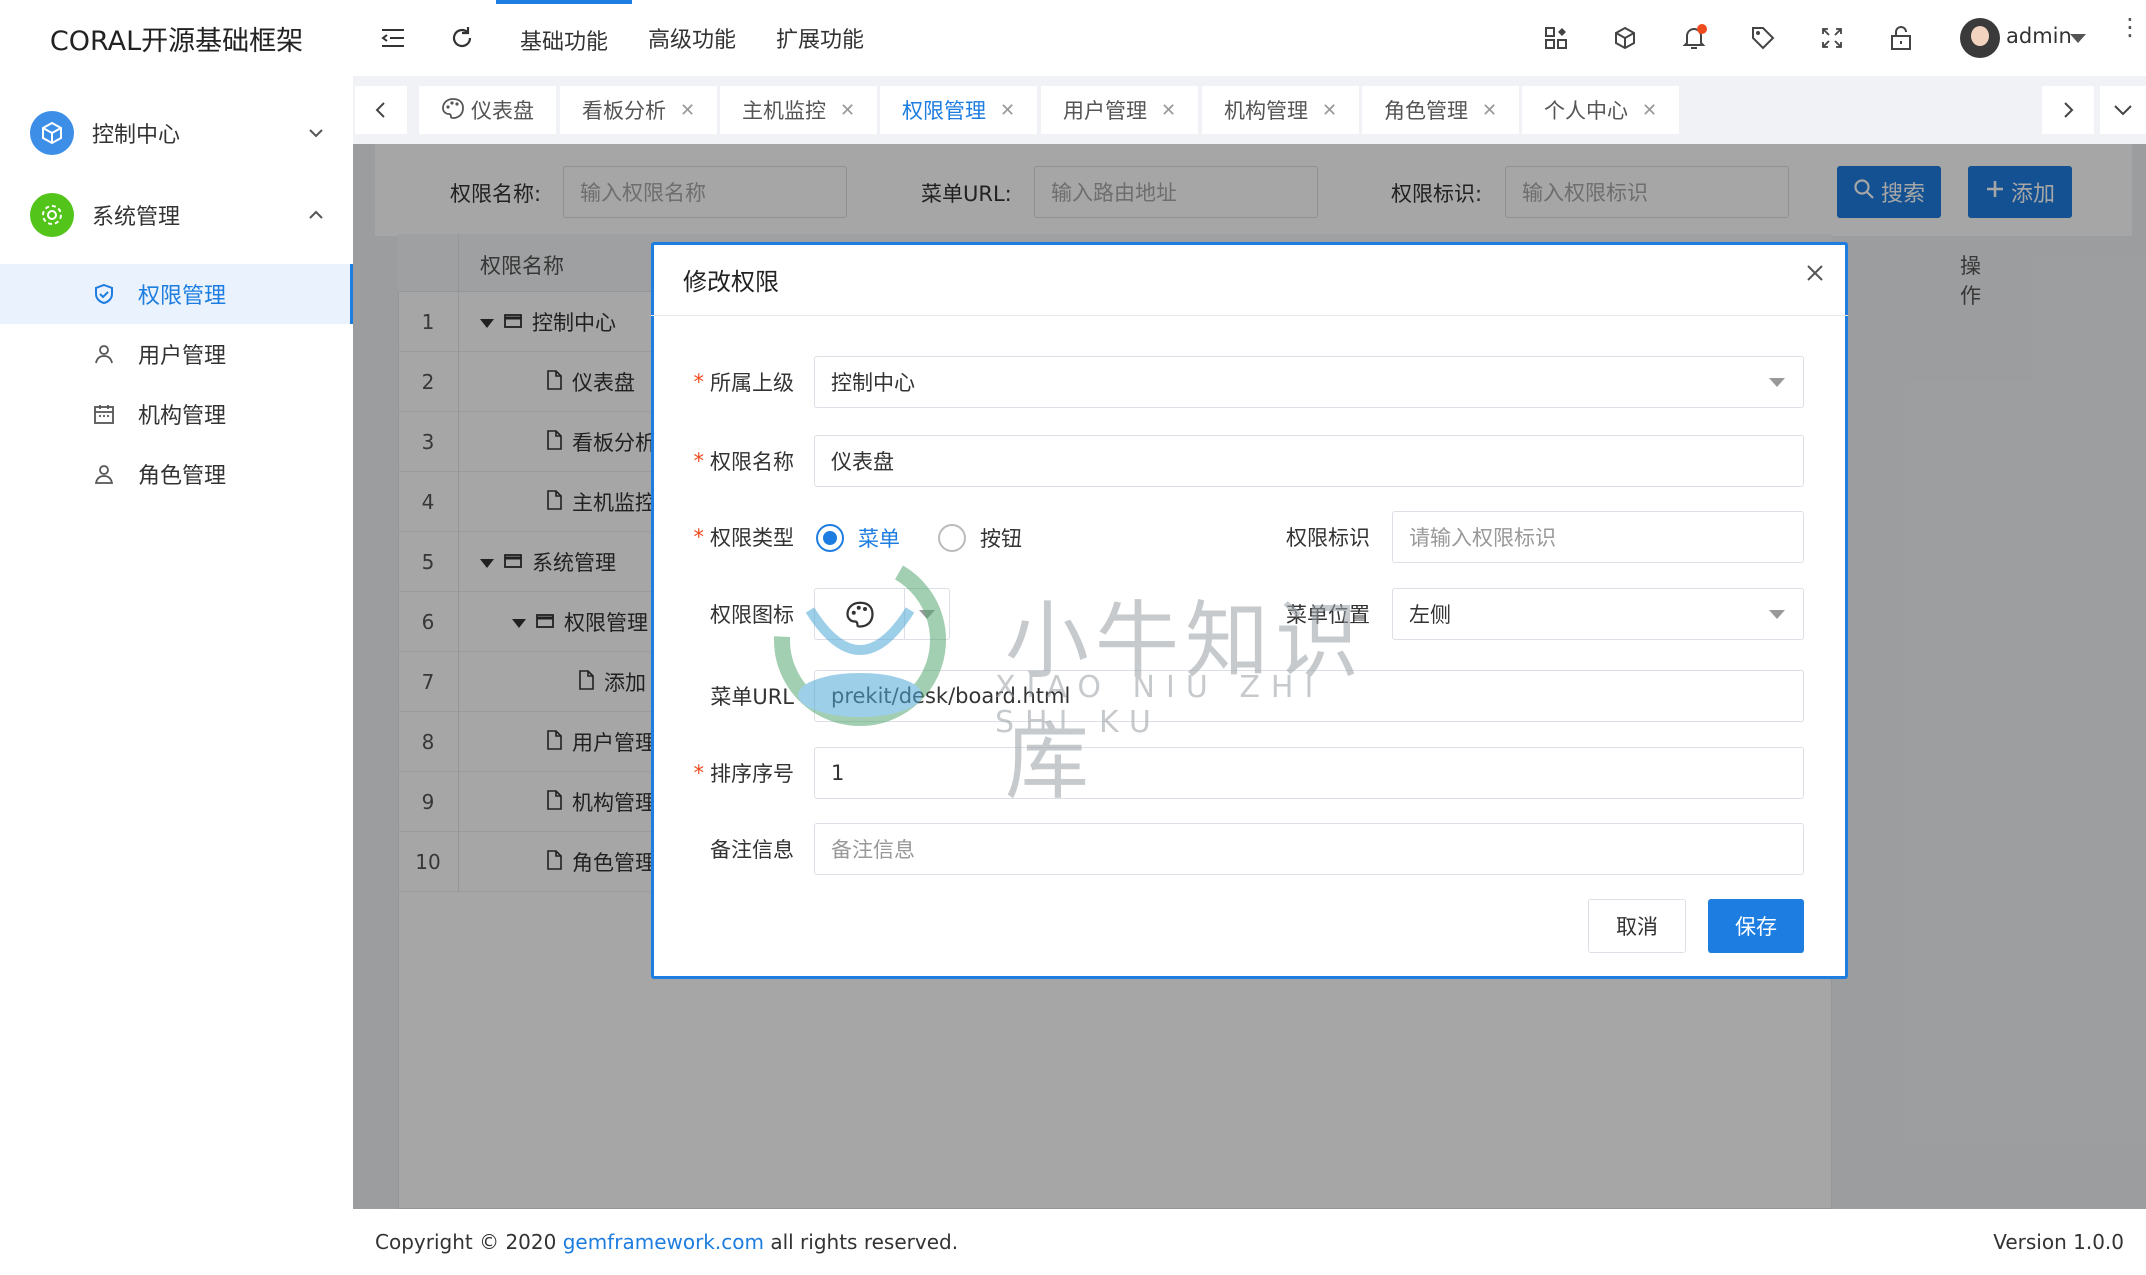  What do you see at coordinates (2039, 36) in the screenshot?
I see `user-name: admin` at bounding box center [2039, 36].